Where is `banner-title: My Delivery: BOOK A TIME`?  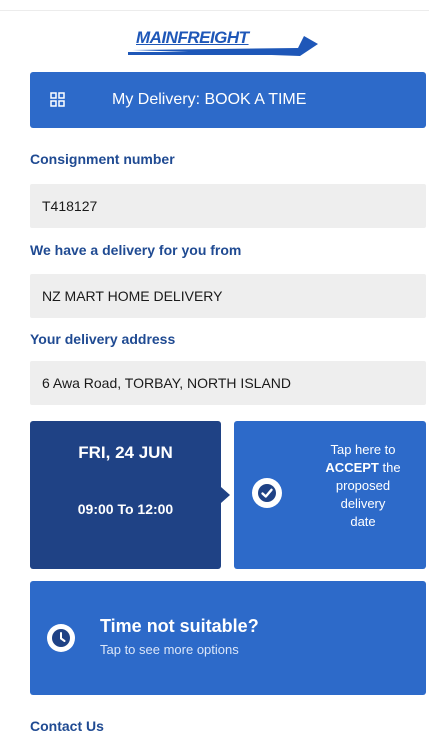
banner-title: My Delivery: BOOK A TIME is located at coordinates (209, 99).